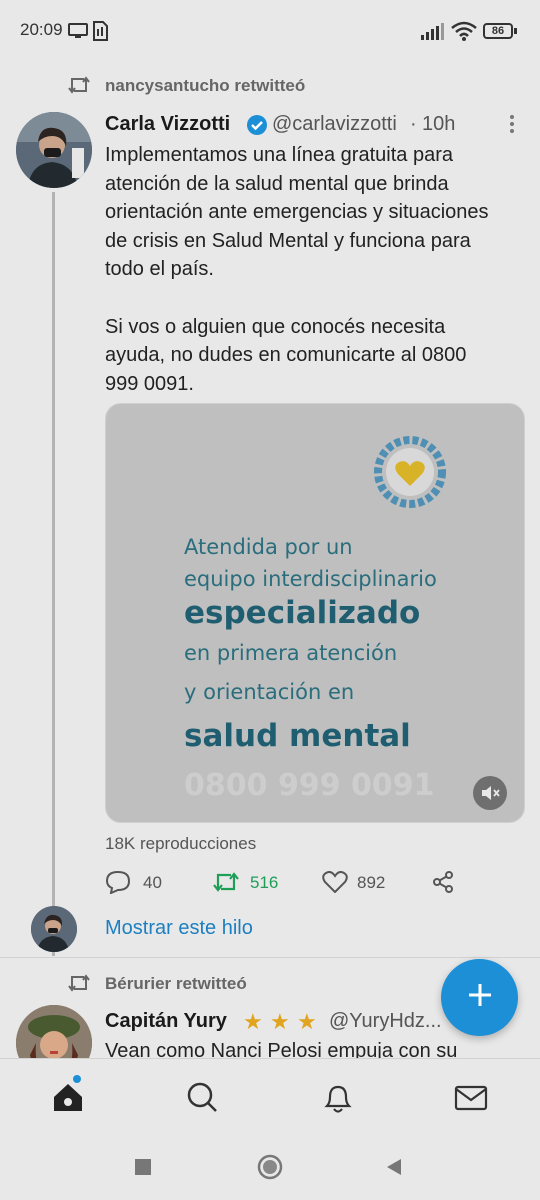 This screenshot has height=1200, width=540. What do you see at coordinates (464, 33) in the screenshot?
I see `wifi-icon` at bounding box center [464, 33].